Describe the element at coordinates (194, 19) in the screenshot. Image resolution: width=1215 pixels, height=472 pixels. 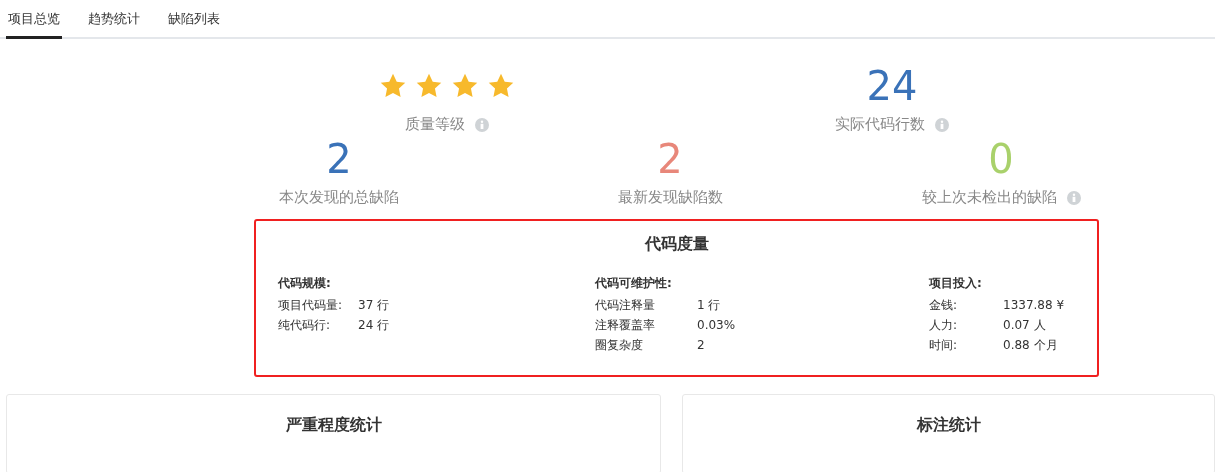
I see `tab: 缺陷列表` at that location.